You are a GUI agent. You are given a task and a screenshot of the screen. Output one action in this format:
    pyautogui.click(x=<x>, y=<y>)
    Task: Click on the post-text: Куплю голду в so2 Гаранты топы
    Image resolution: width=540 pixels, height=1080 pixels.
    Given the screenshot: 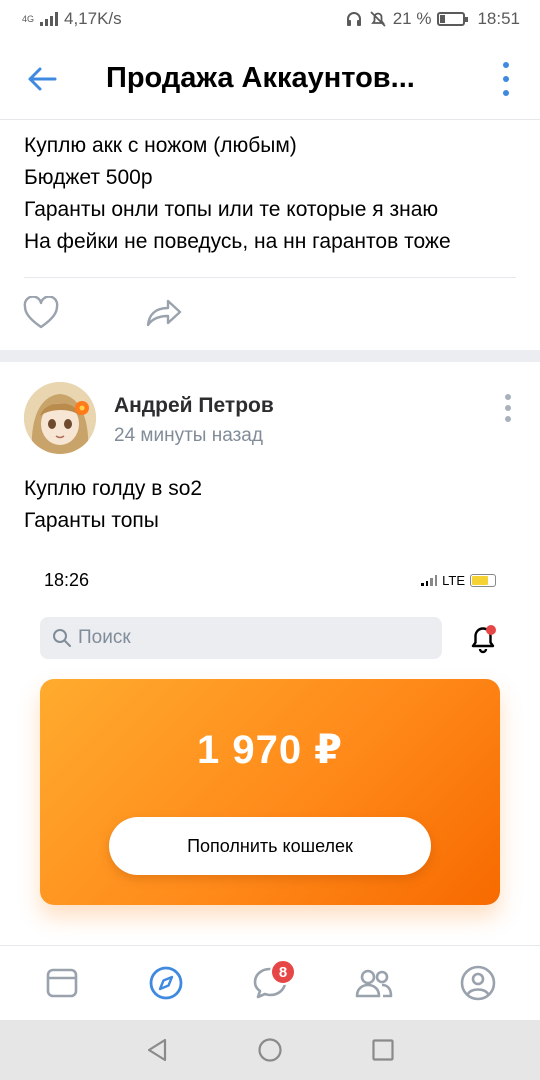 What is the action you would take?
    pyautogui.click(x=274, y=505)
    